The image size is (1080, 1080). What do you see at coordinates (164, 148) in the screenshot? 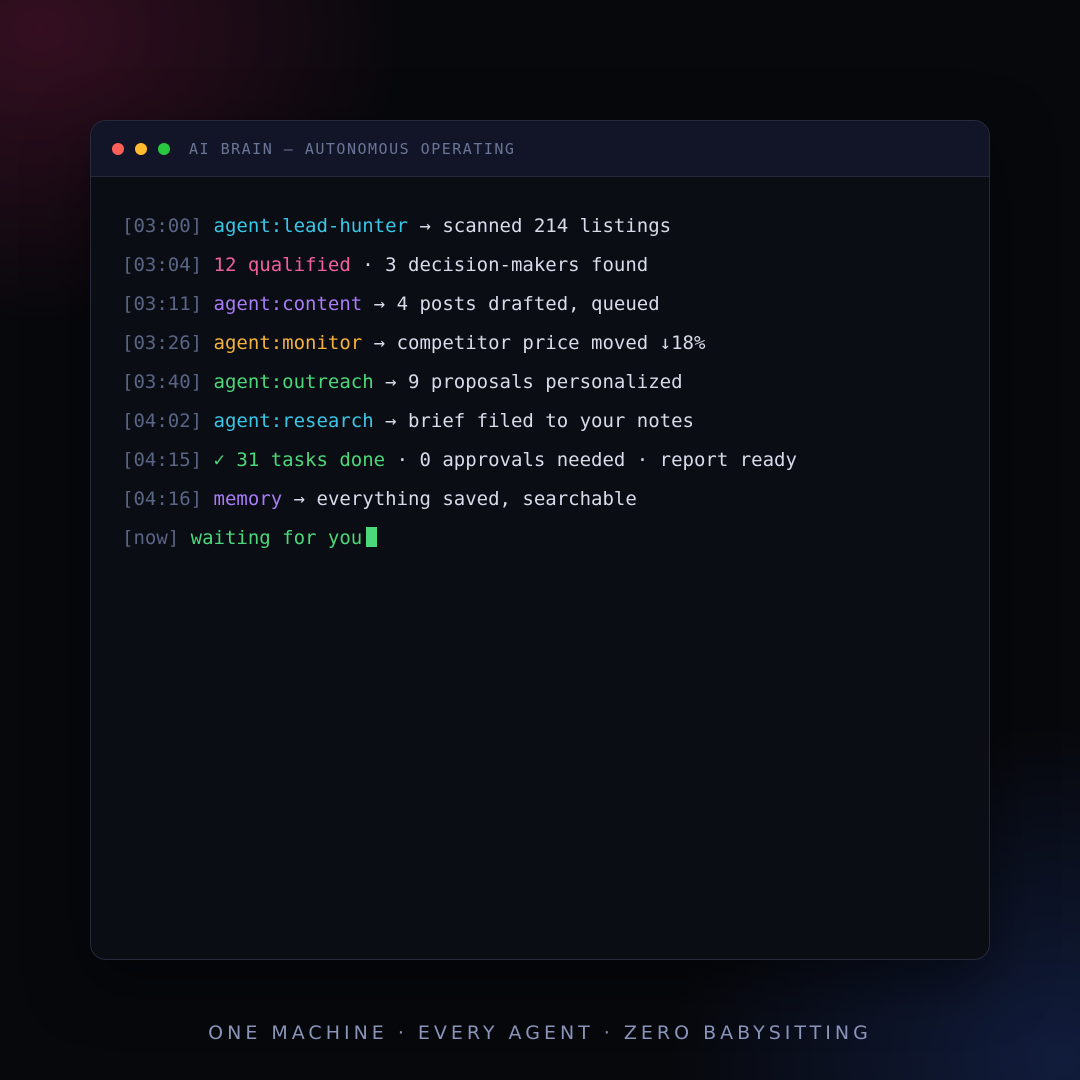
I see `maximize-window-button` at bounding box center [164, 148].